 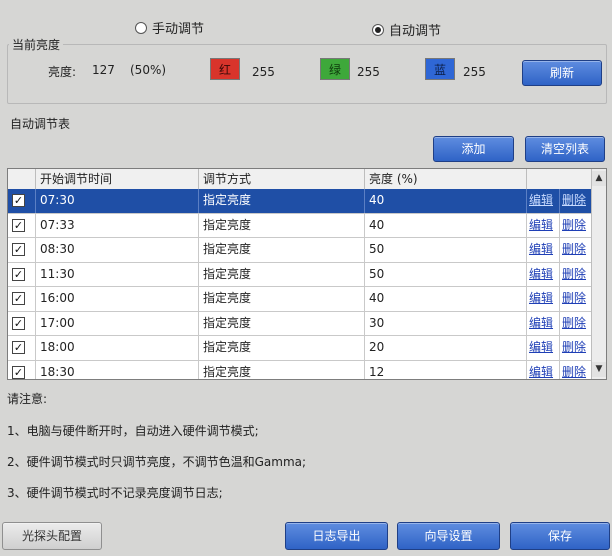 What do you see at coordinates (562, 73) in the screenshot?
I see `refresh-button: 刷新` at bounding box center [562, 73].